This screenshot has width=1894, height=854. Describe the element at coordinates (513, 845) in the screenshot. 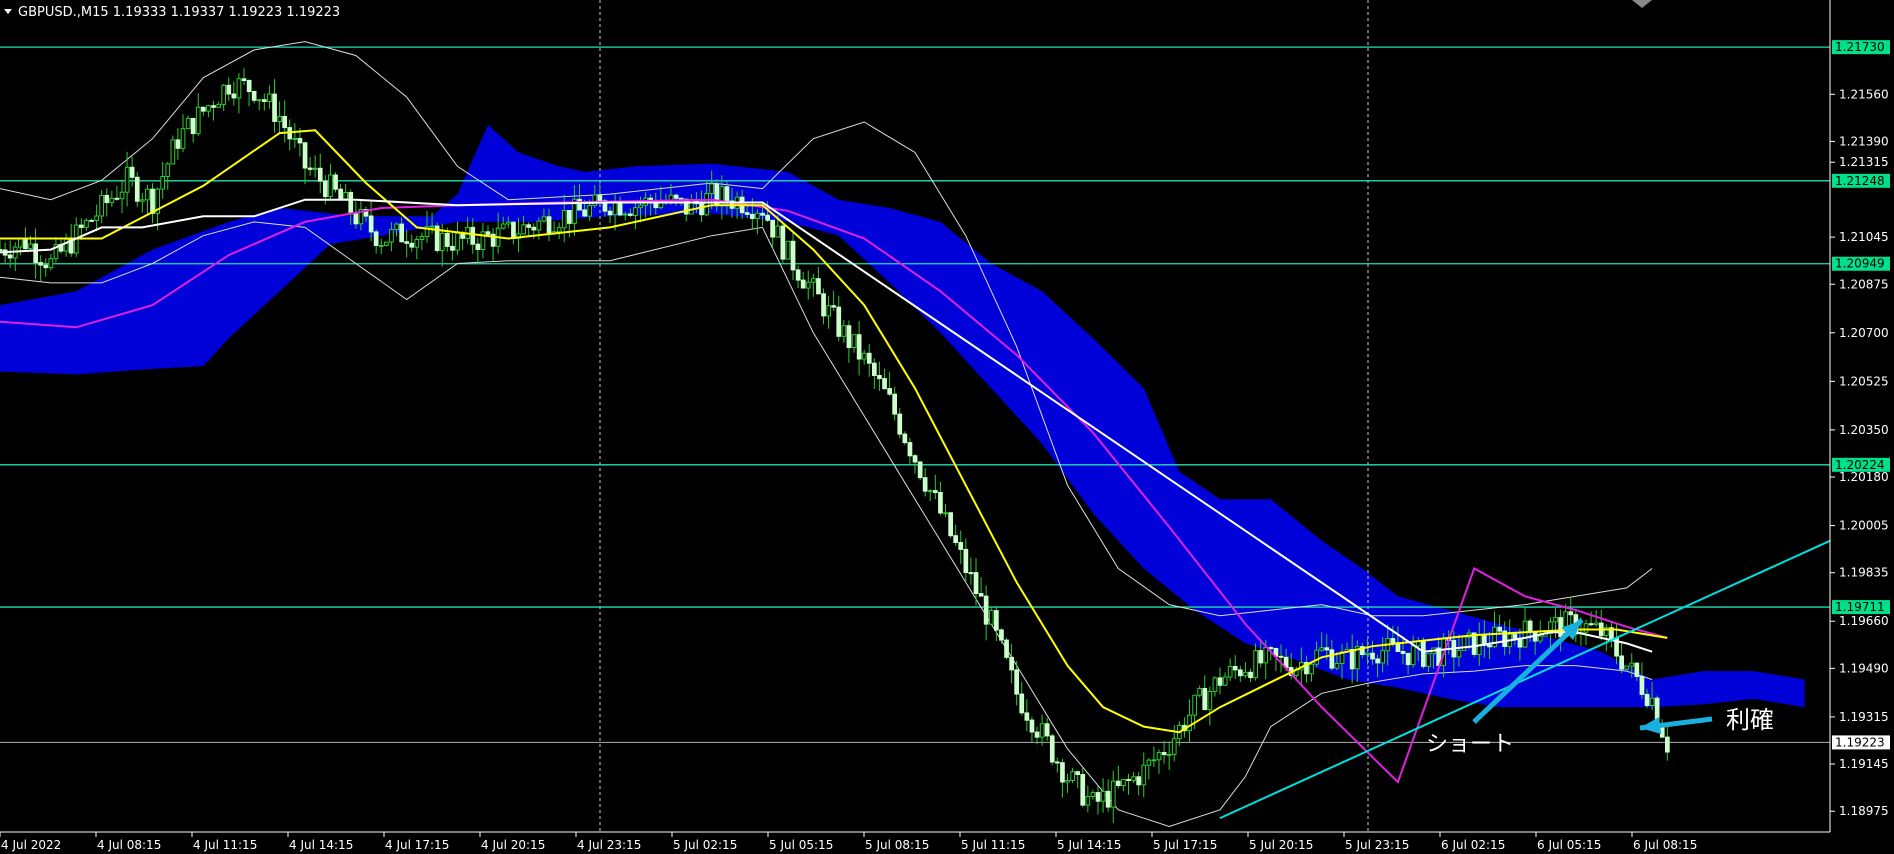

I see `time-tick-label: 4 Jul 20:15` at that location.